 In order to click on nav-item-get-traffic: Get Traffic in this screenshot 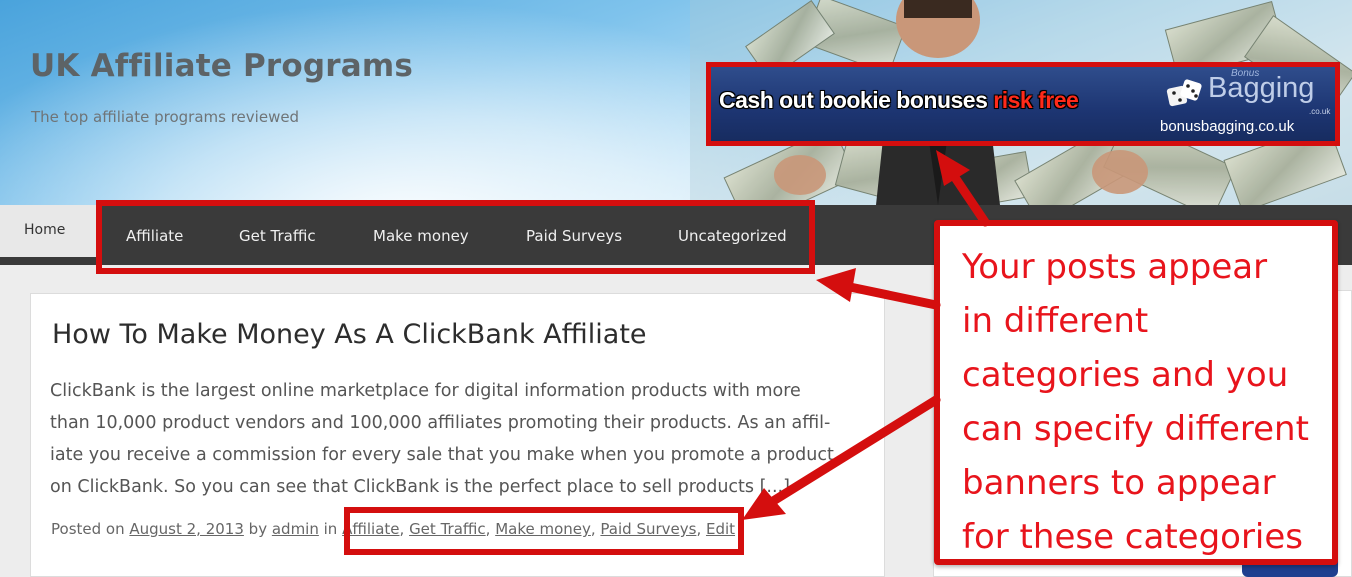, I will do `click(277, 236)`.